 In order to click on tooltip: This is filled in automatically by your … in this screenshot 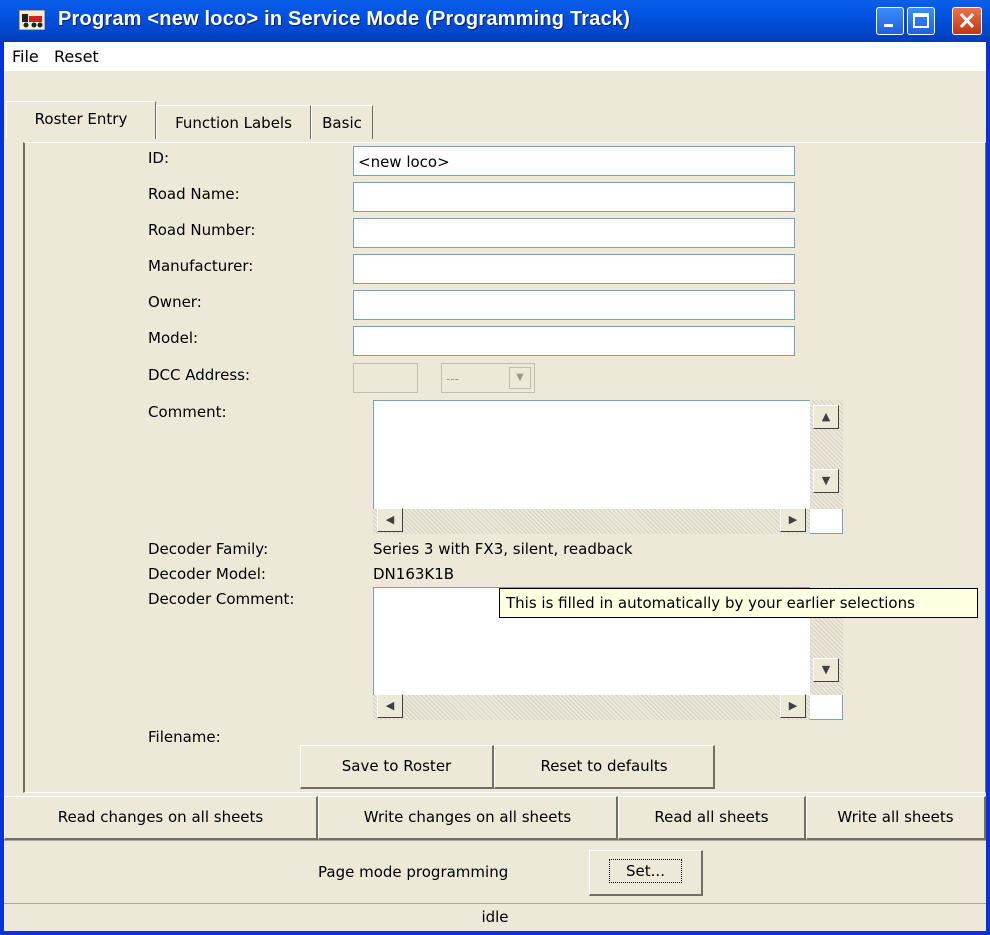, I will do `click(738, 603)`.